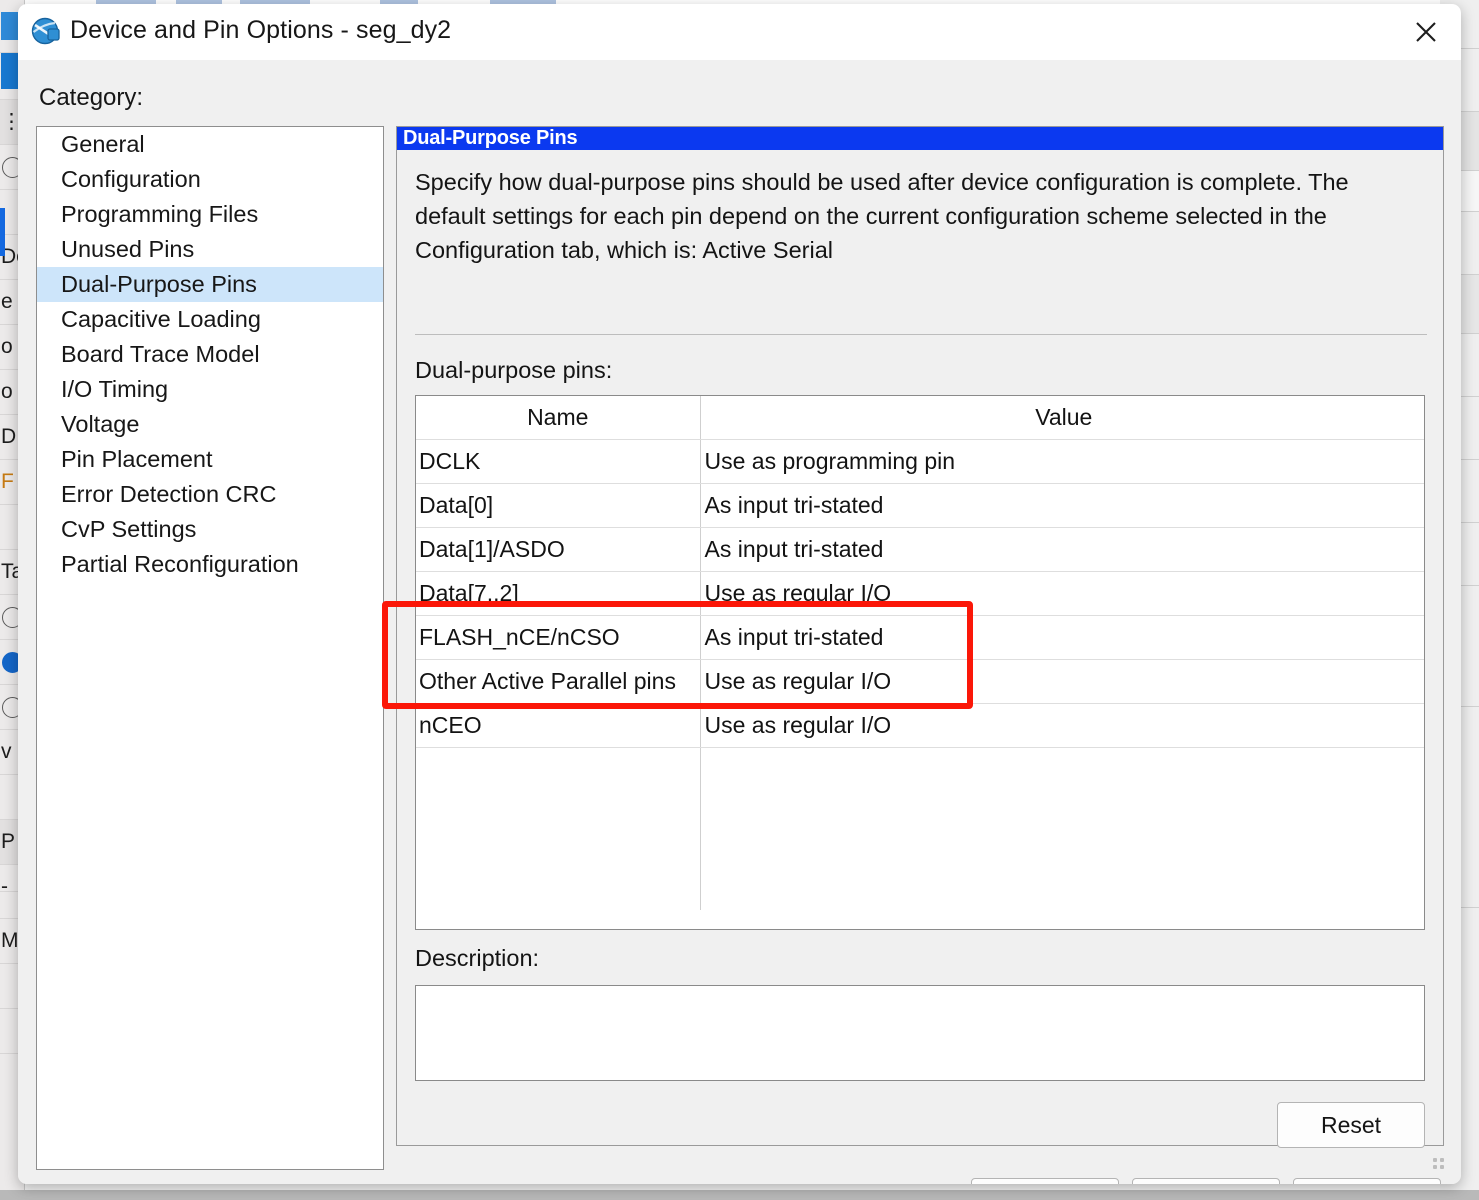  I want to click on close-icon, so click(1426, 32).